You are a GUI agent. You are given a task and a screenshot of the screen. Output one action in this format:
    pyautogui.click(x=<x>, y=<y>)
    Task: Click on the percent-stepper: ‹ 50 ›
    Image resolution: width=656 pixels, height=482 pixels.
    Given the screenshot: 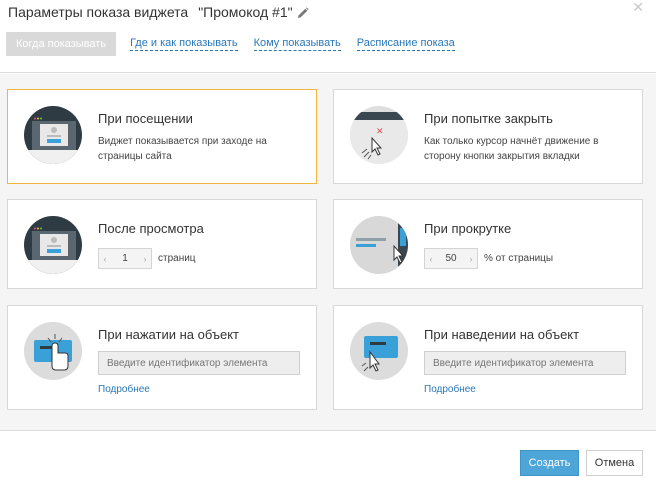 What is the action you would take?
    pyautogui.click(x=451, y=258)
    